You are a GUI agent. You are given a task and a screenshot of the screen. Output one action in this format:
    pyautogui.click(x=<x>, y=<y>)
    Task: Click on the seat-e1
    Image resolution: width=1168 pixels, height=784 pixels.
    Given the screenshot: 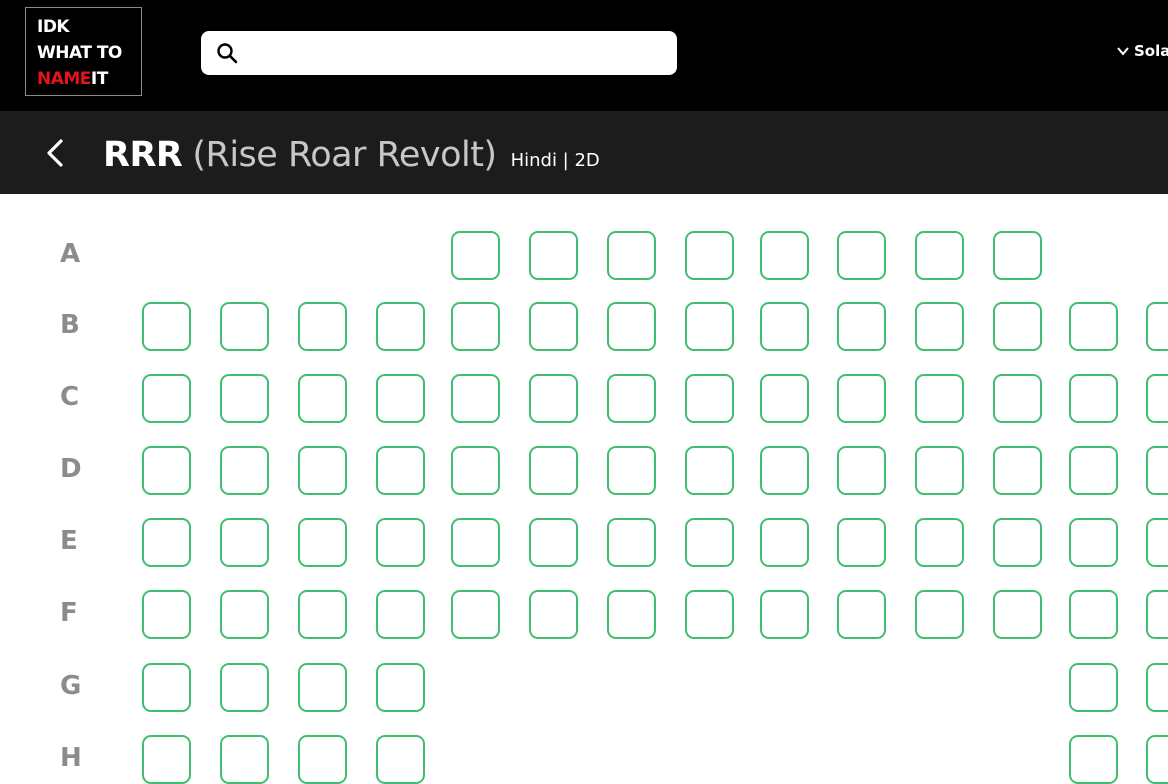 What is the action you would take?
    pyautogui.click(x=166, y=542)
    